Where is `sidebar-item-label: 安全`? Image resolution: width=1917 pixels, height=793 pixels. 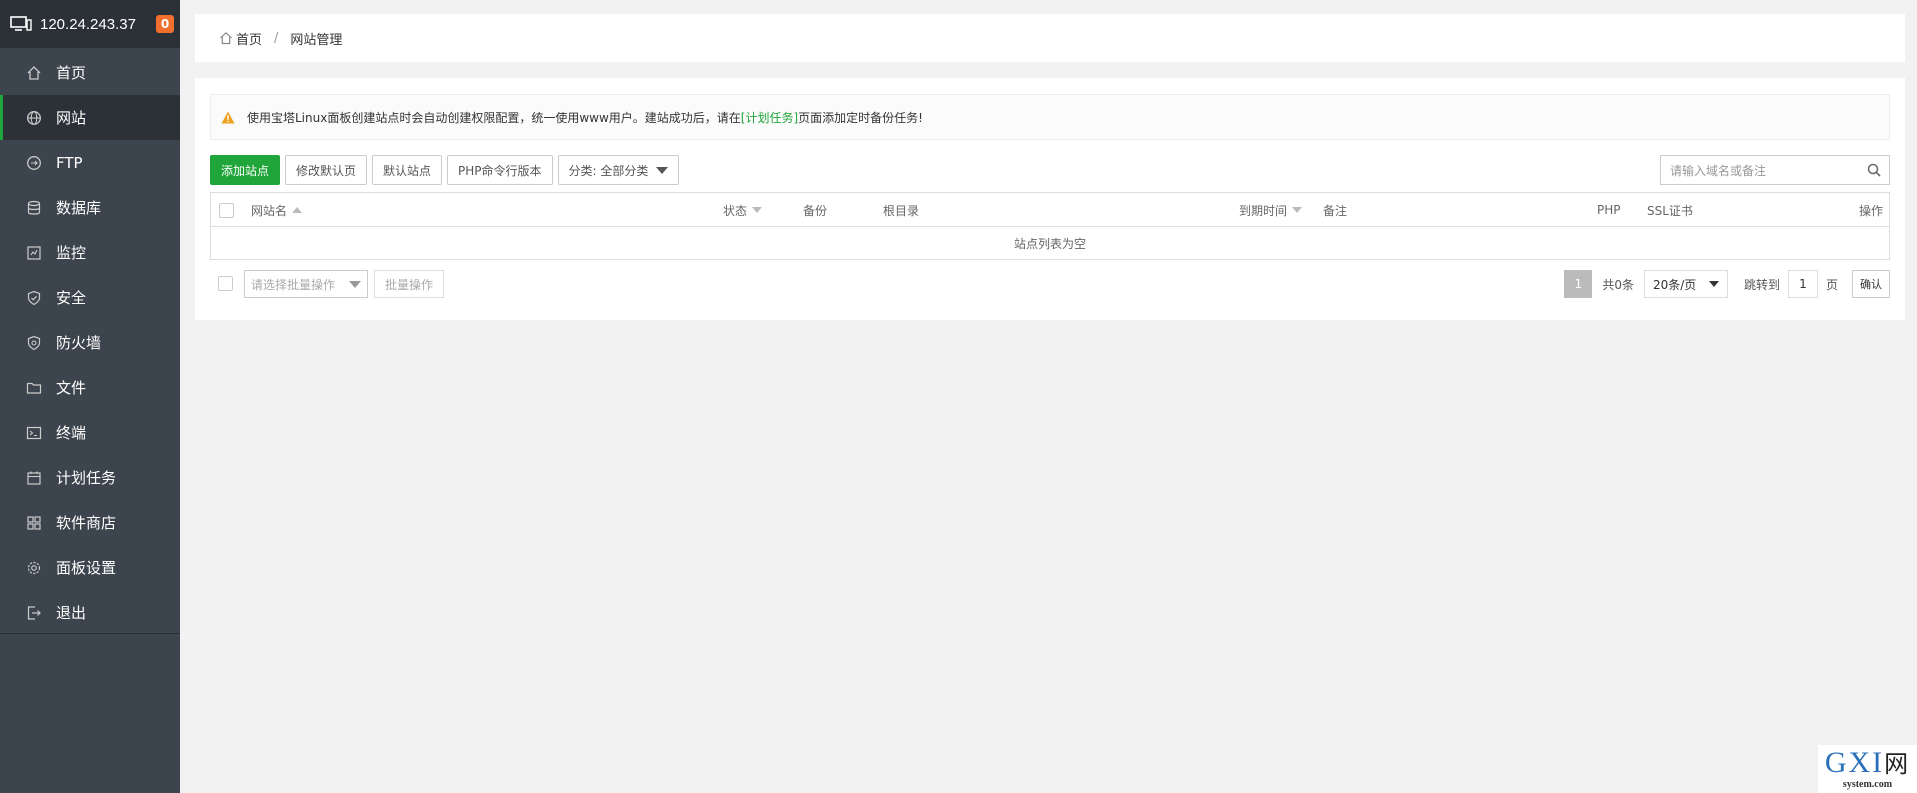
sidebar-item-label: 安全 is located at coordinates (71, 298).